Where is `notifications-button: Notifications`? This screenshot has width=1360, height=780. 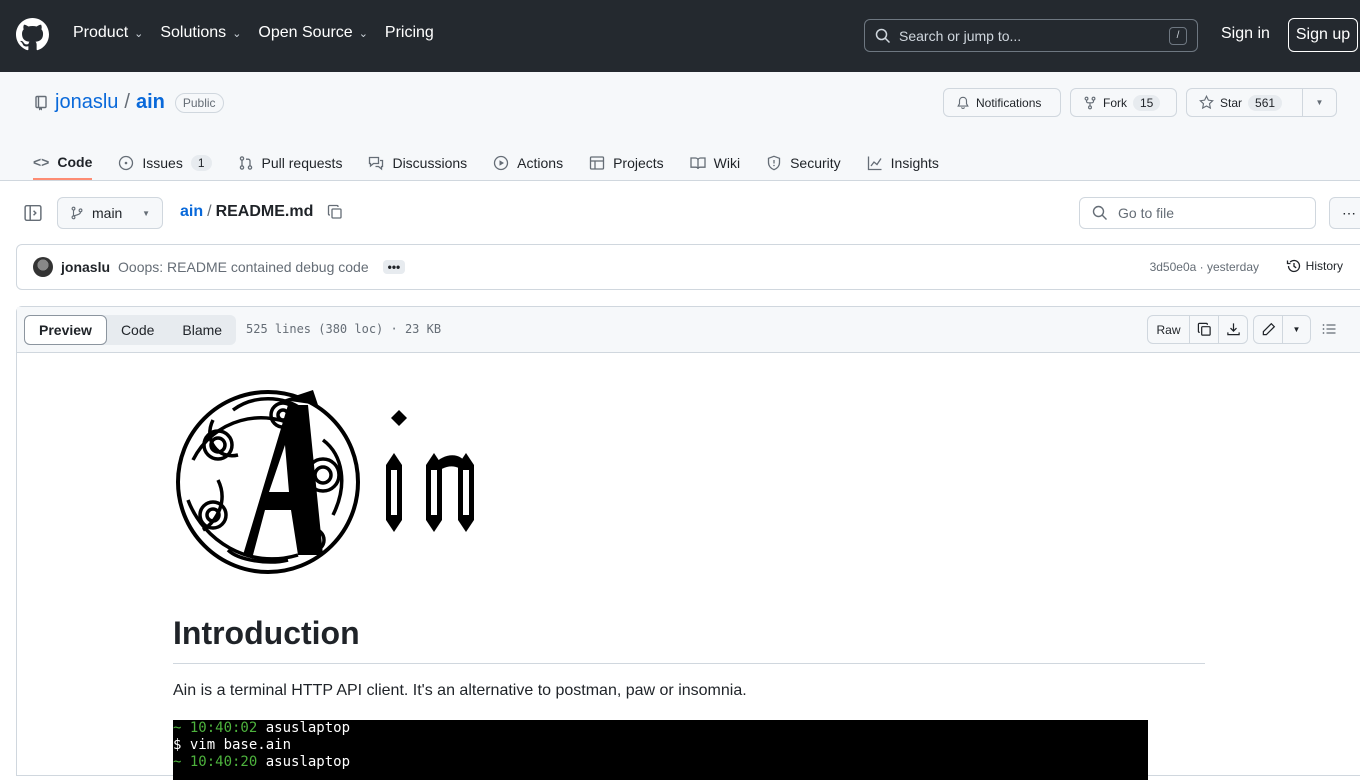
notifications-button: Notifications is located at coordinates (1002, 102).